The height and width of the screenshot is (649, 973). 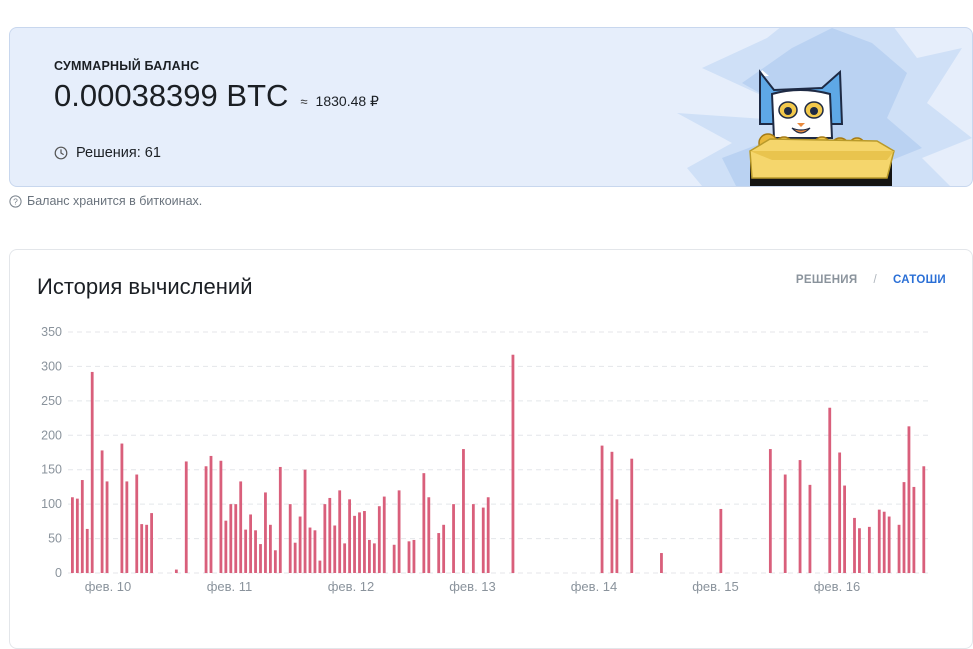 What do you see at coordinates (51, 452) in the screenshot?
I see `y-axis: 0 50 100 150 200 250 300 350` at bounding box center [51, 452].